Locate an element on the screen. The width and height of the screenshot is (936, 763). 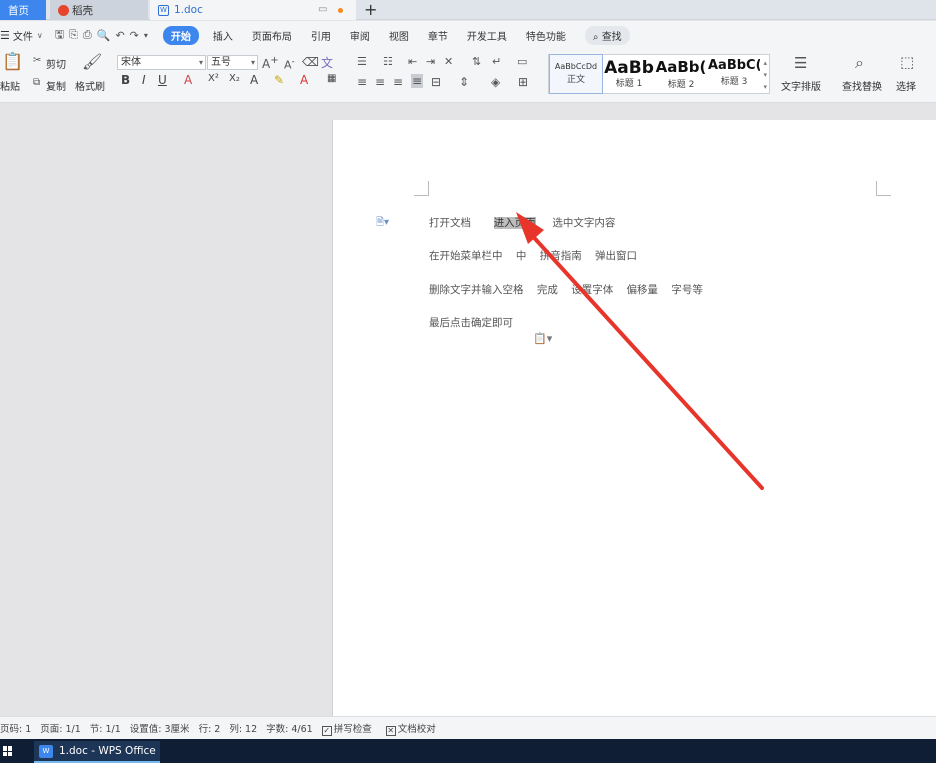
paste-options-icon: 📋▾ is located at coordinates (542, 338).